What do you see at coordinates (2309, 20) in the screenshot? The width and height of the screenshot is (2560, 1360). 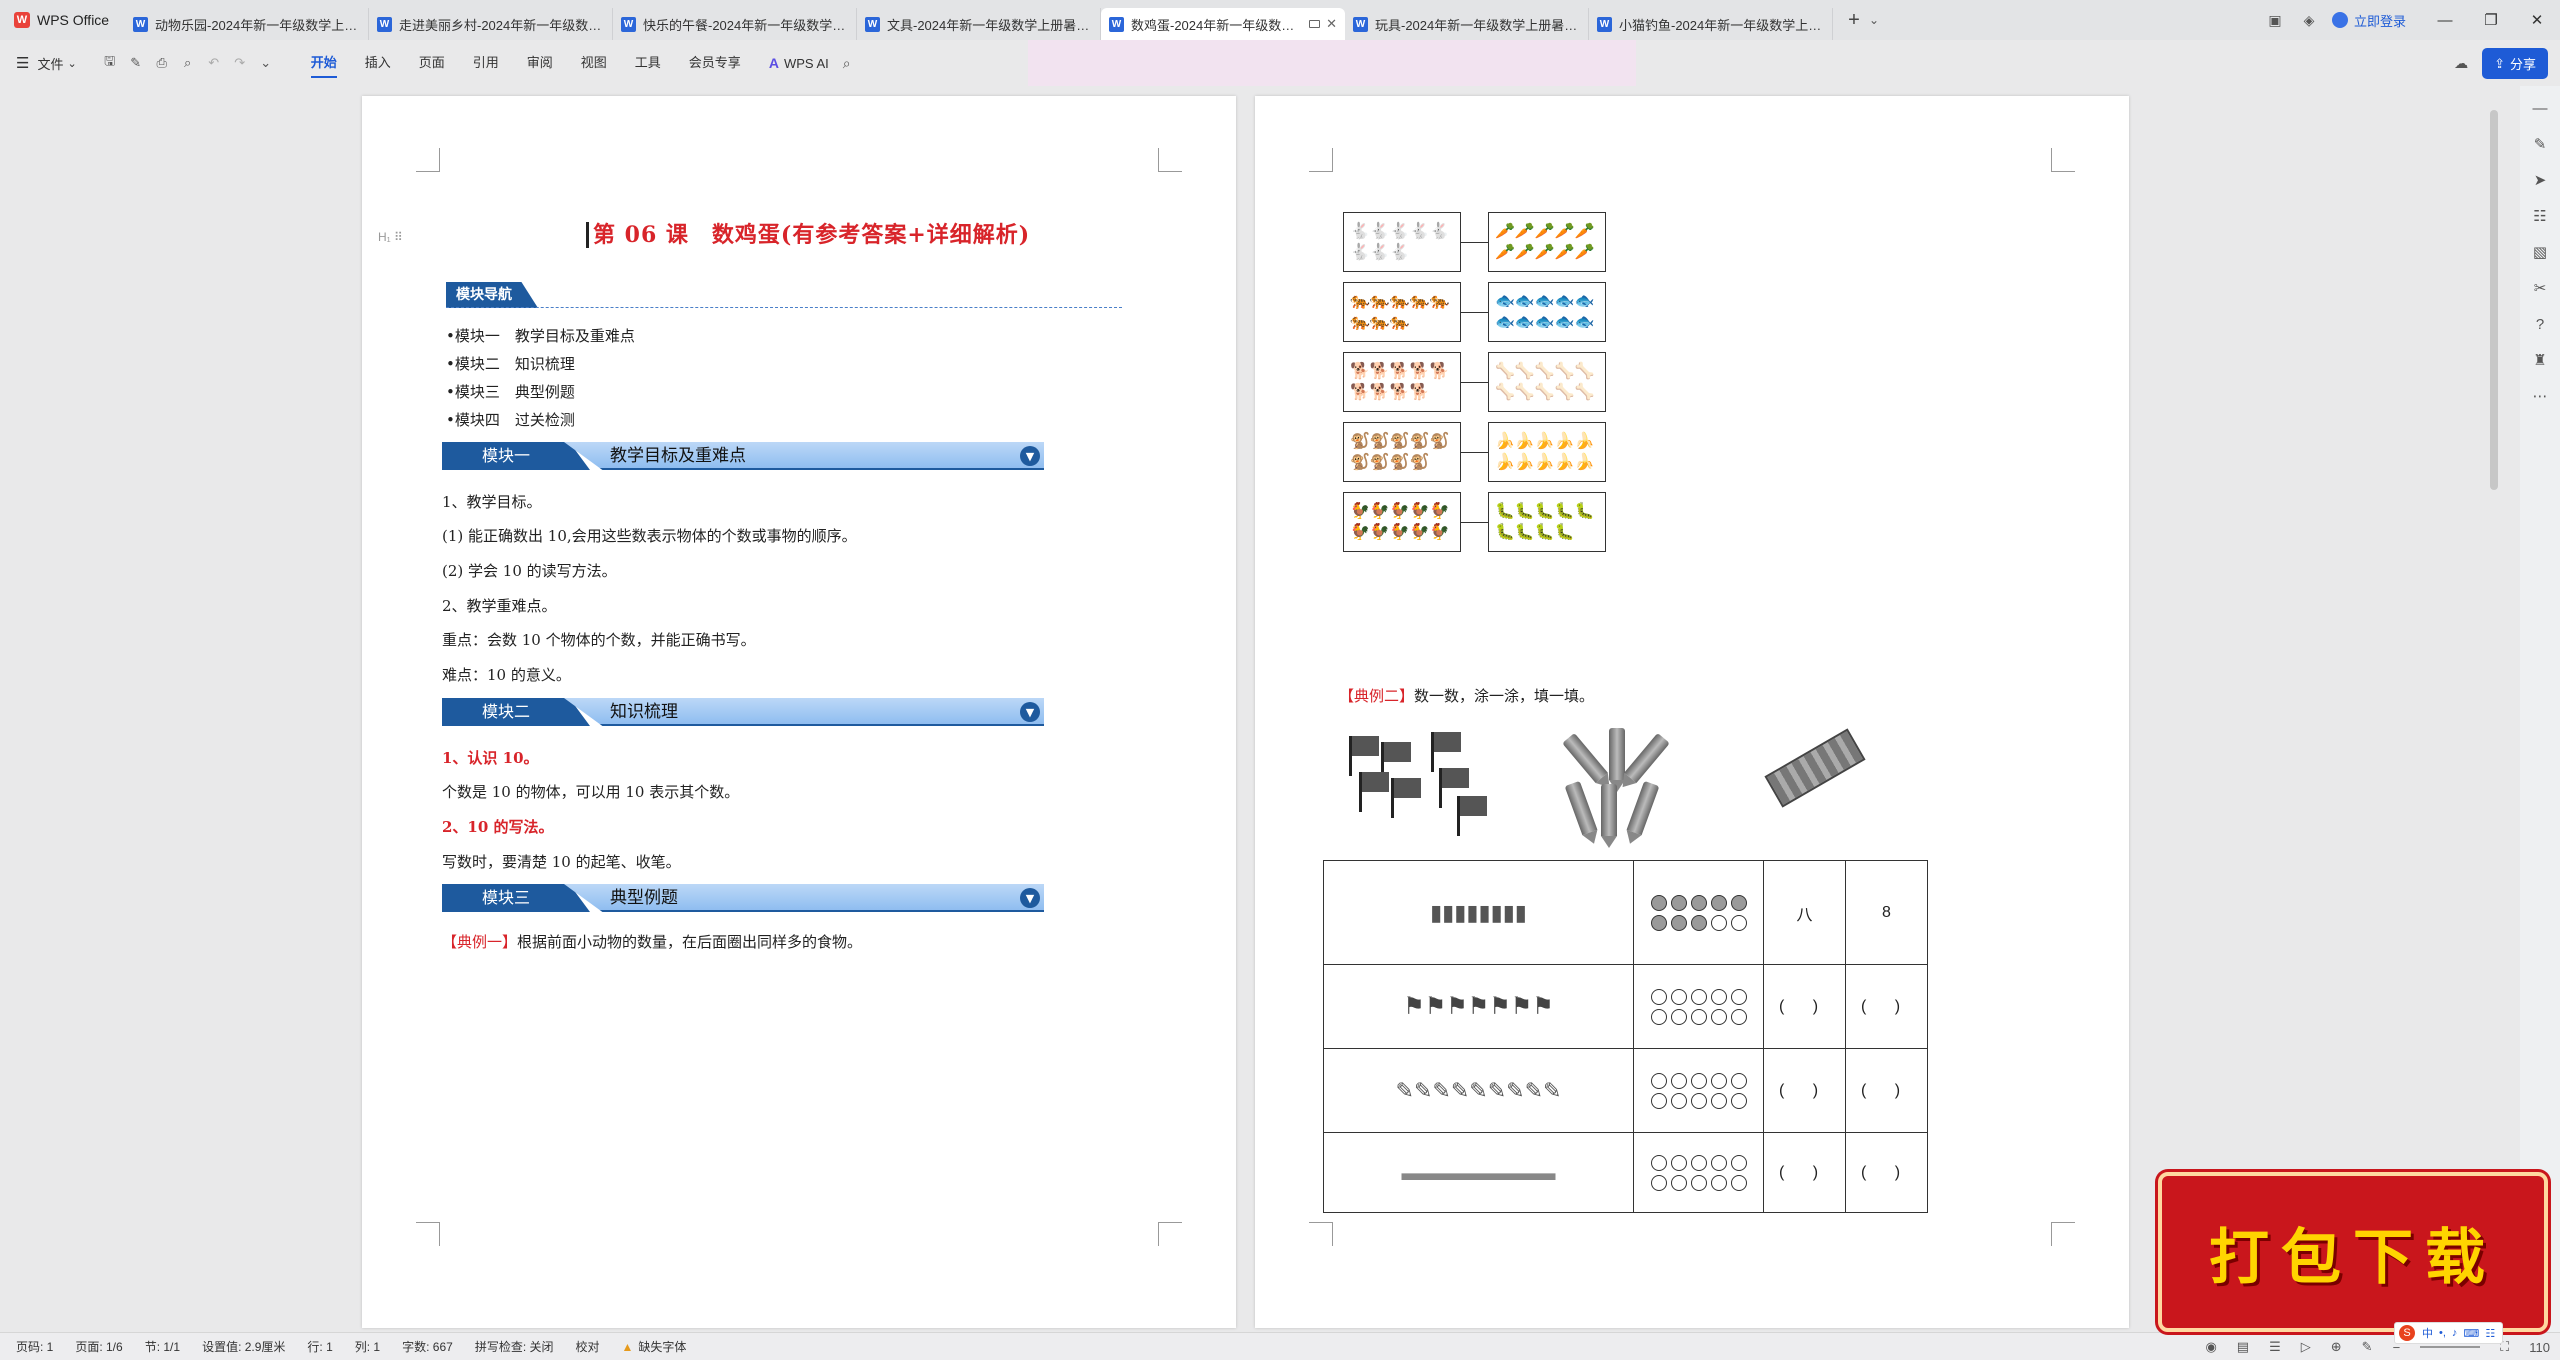 I see `cube-icon: ◈` at bounding box center [2309, 20].